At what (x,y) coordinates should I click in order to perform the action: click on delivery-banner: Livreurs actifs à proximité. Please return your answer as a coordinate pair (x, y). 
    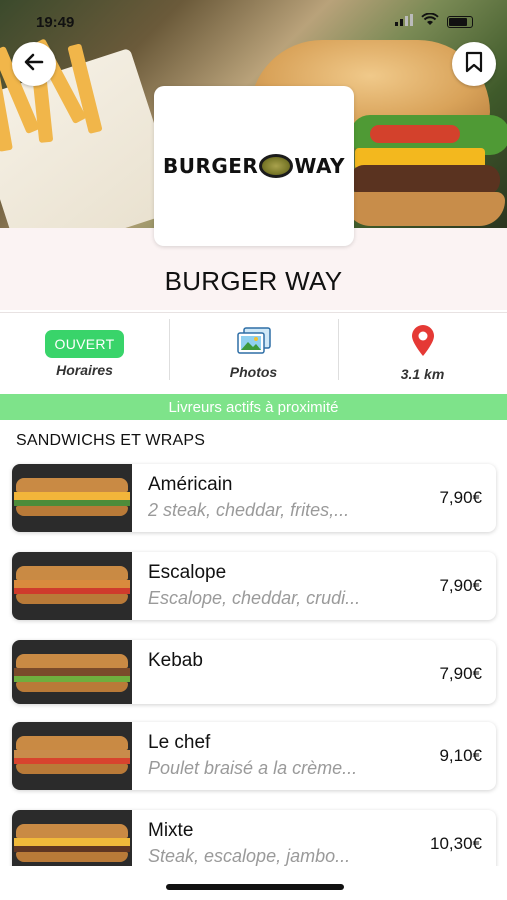
    Looking at the image, I should click on (253, 407).